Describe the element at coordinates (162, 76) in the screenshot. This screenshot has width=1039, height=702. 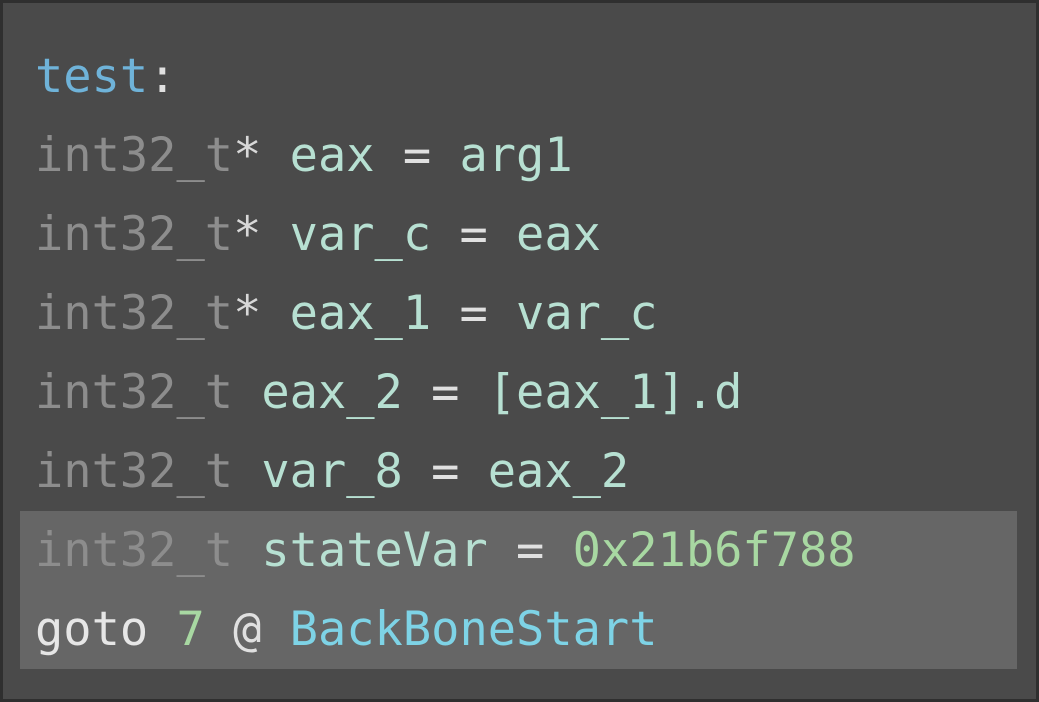
I see `label-colon: :` at that location.